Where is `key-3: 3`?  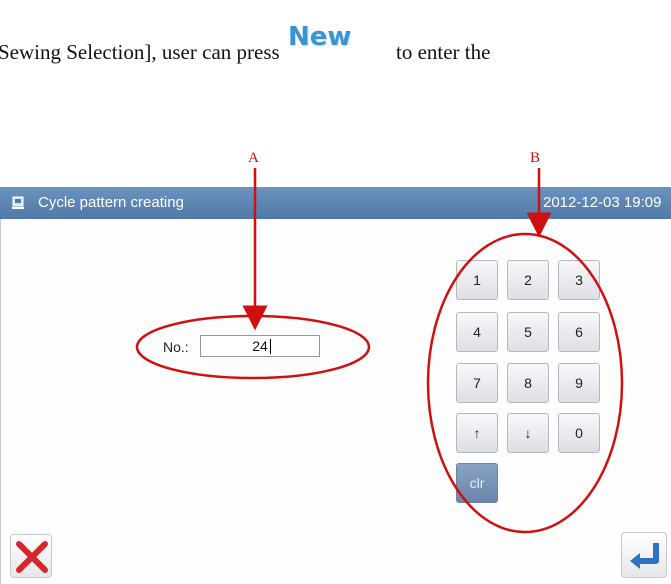
key-3: 3 is located at coordinates (579, 280).